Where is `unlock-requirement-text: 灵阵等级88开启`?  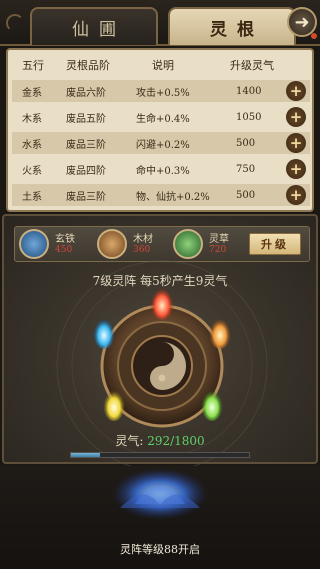 unlock-requirement-text: 灵阵等级88开启 is located at coordinates (160, 549).